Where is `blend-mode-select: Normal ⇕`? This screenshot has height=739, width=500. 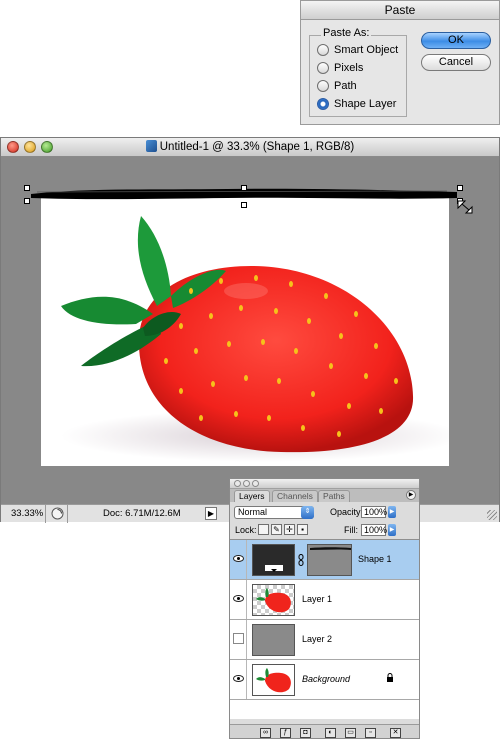
blend-mode-select: Normal ⇕ is located at coordinates (274, 512).